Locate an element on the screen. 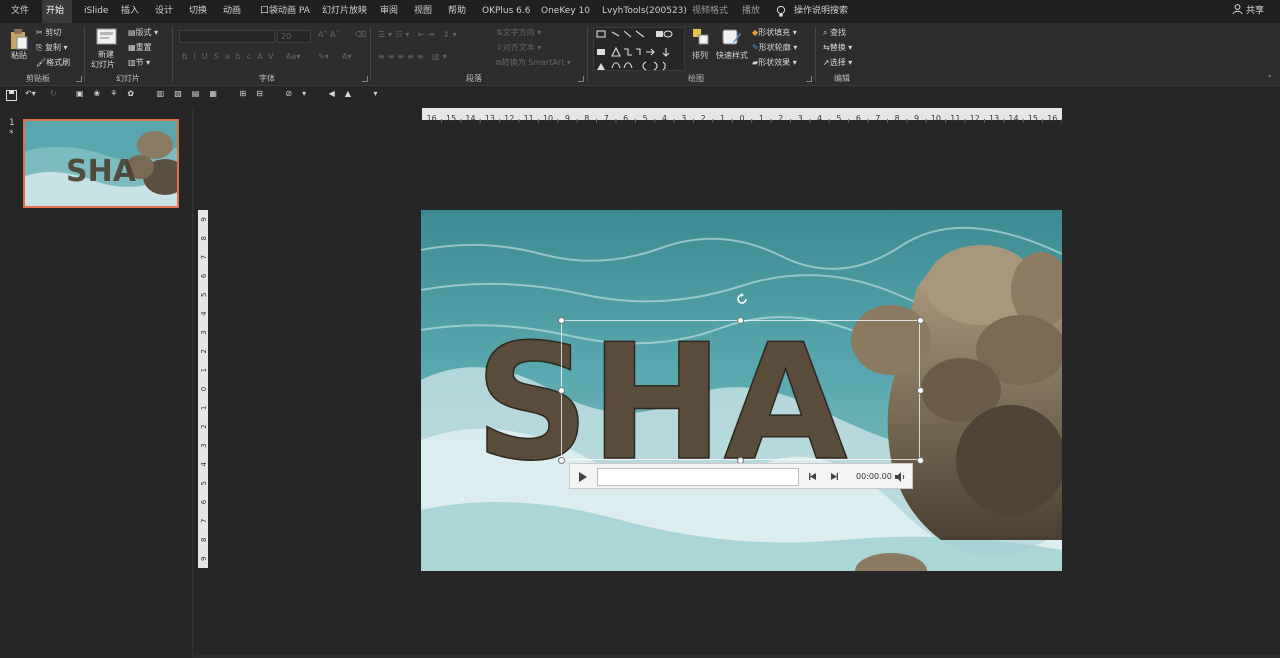 Image resolution: width=1280 pixels, height=658 pixels. shape-fill-button: ◆形状填充 ▾ is located at coordinates (774, 32).